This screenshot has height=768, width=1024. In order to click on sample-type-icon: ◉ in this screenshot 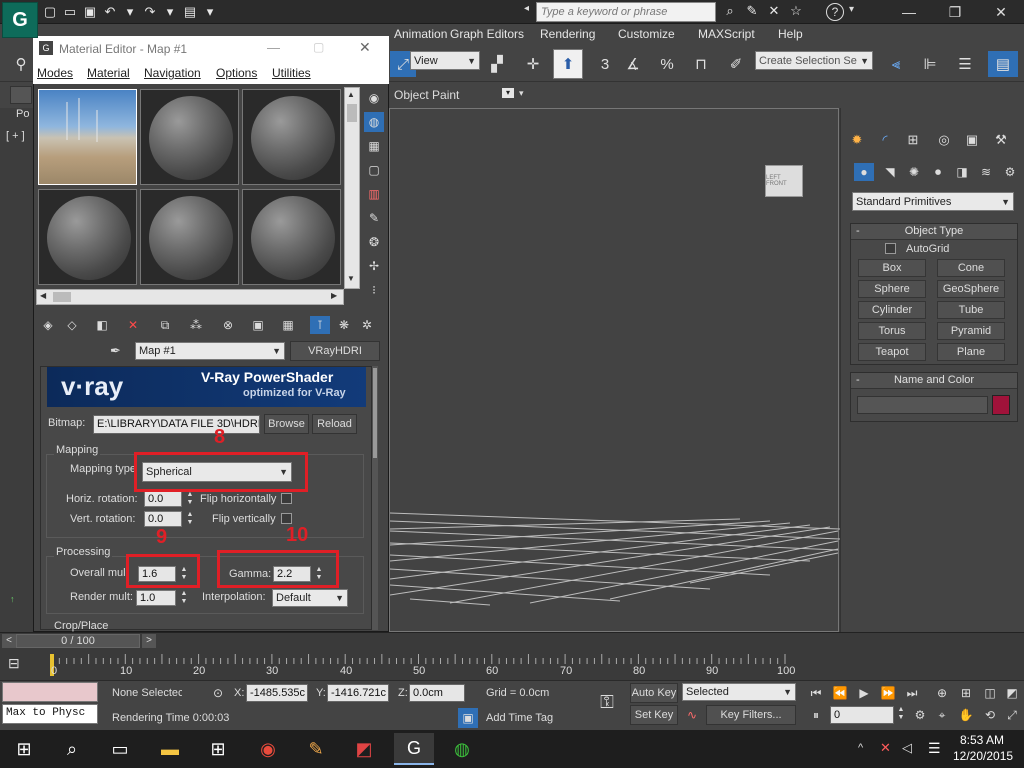, I will do `click(374, 98)`.